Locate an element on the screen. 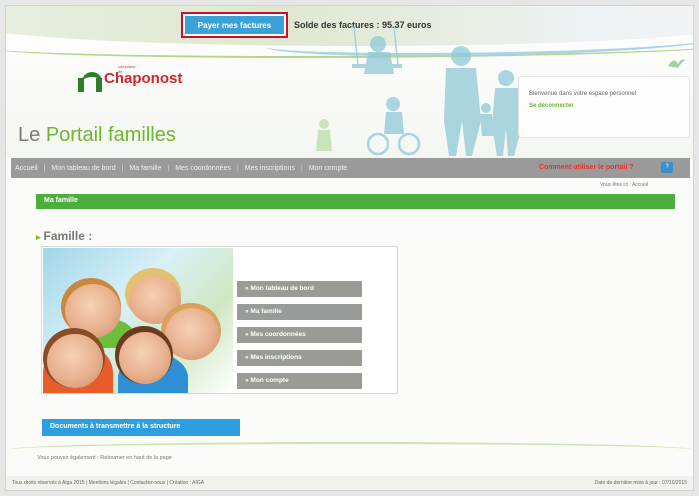 The image size is (699, 496). menu-tableau-de-bord-button: » Mon tableau de bord is located at coordinates (299, 289).